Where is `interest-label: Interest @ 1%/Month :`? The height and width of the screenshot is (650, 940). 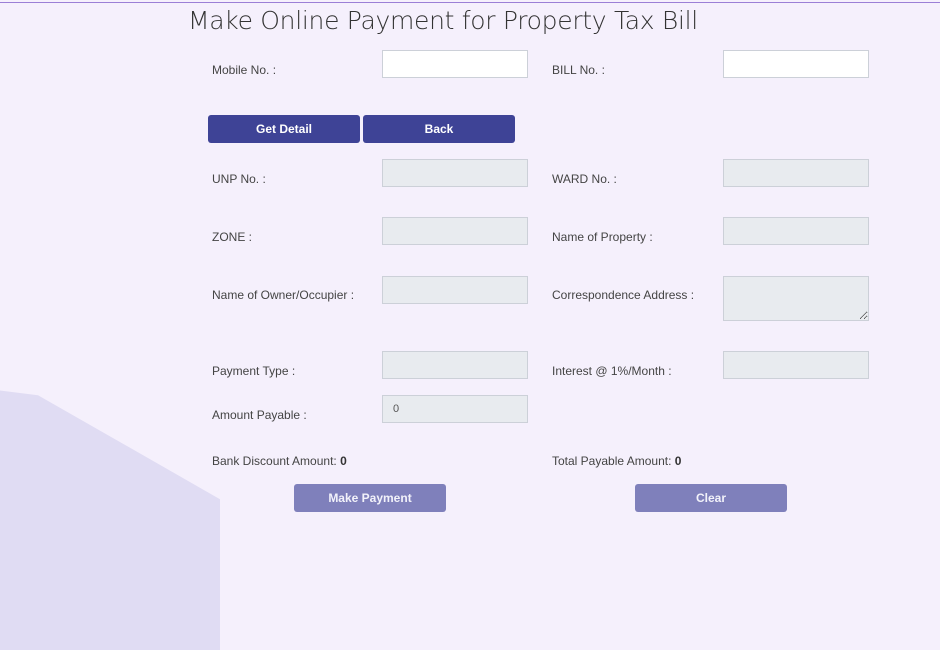
interest-label: Interest @ 1%/Month : is located at coordinates (612, 371).